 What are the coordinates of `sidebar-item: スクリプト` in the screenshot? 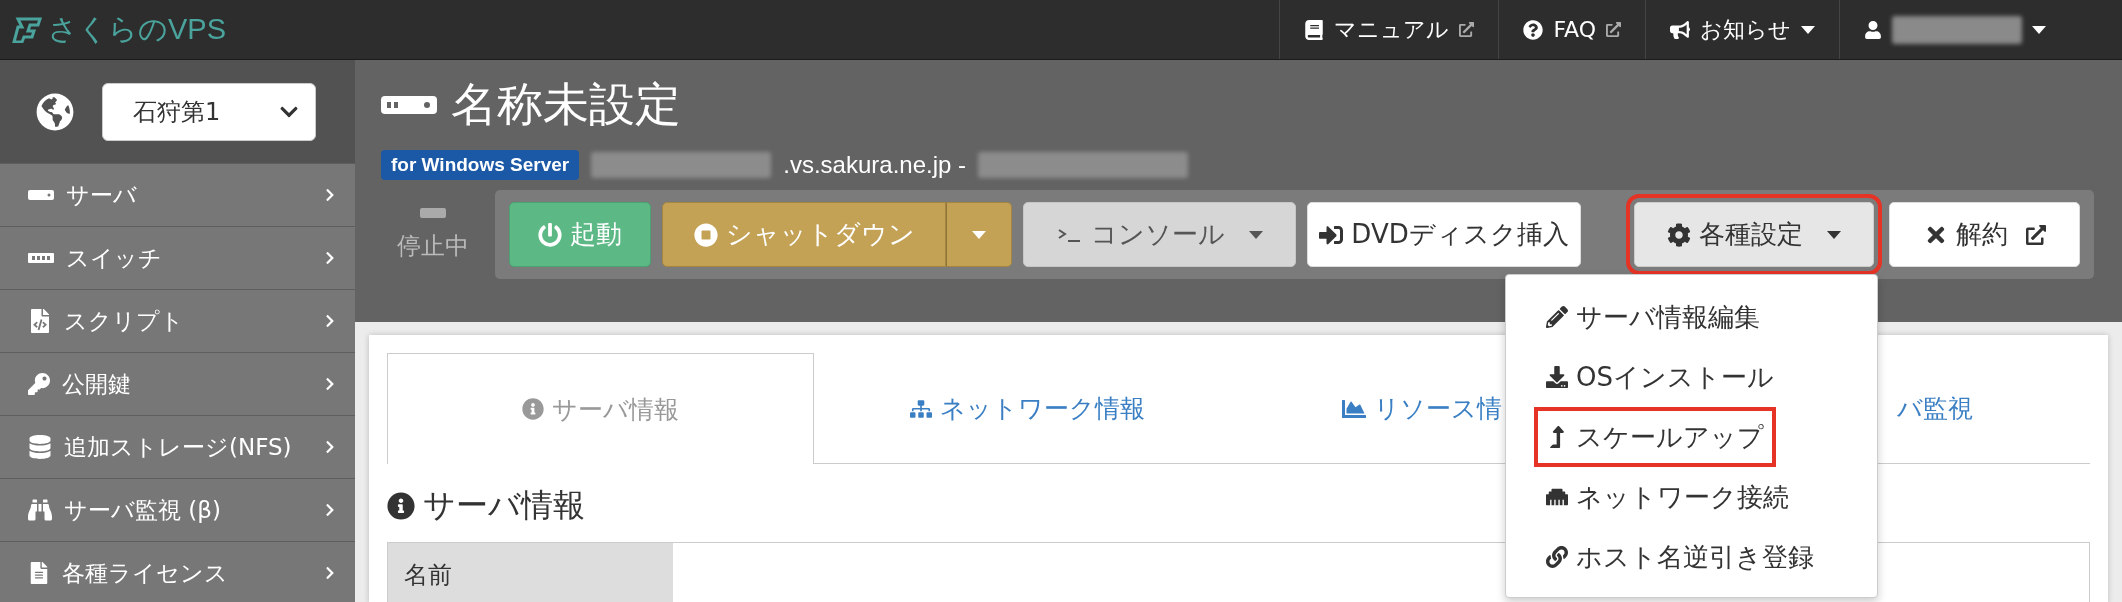 It's located at (177, 320).